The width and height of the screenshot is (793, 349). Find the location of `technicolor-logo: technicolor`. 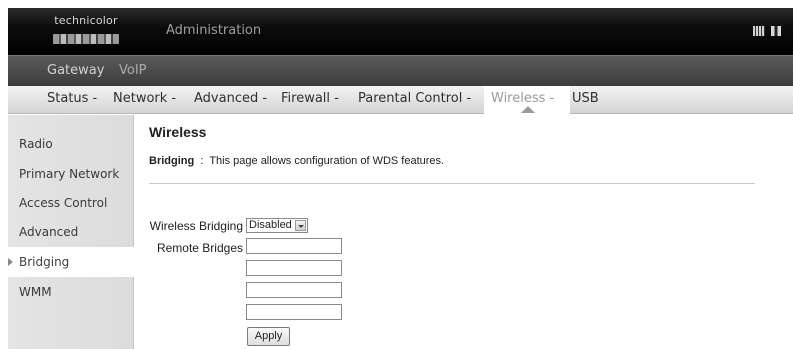

technicolor-logo: technicolor is located at coordinates (86, 32).